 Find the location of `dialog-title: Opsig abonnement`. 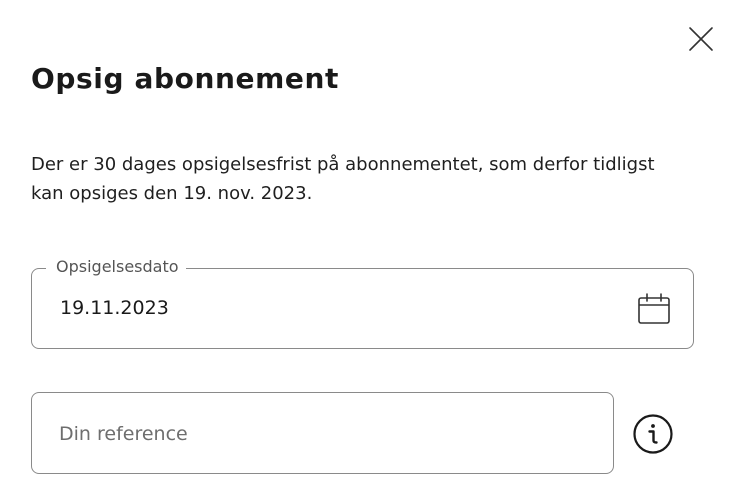

dialog-title: Opsig abonnement is located at coordinates (185, 78).